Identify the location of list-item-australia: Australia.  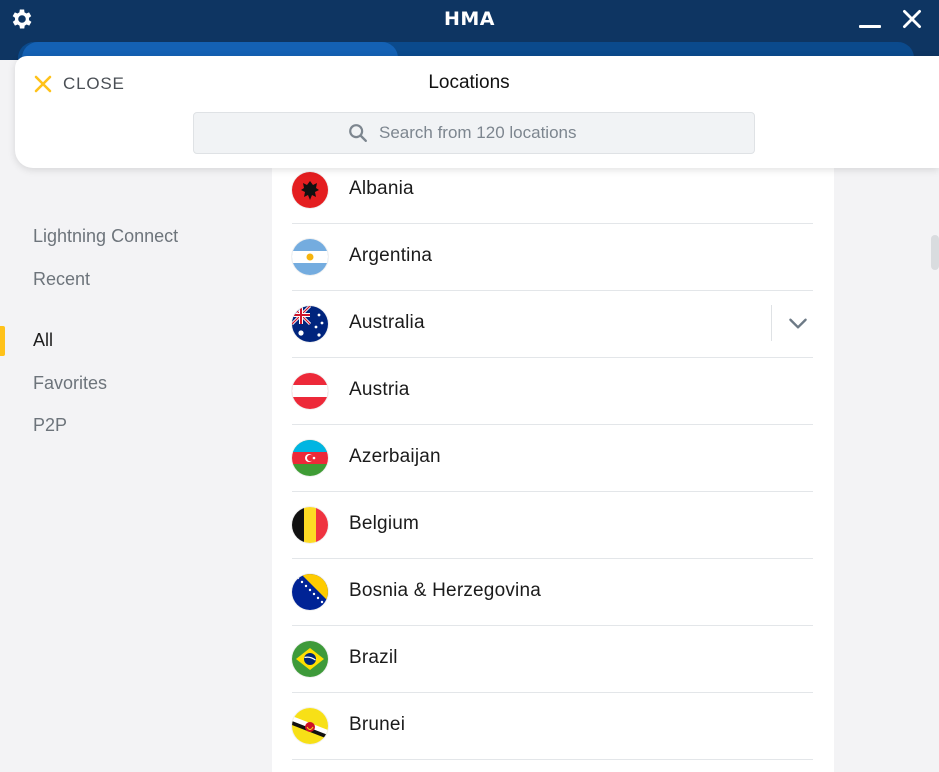
(552, 324).